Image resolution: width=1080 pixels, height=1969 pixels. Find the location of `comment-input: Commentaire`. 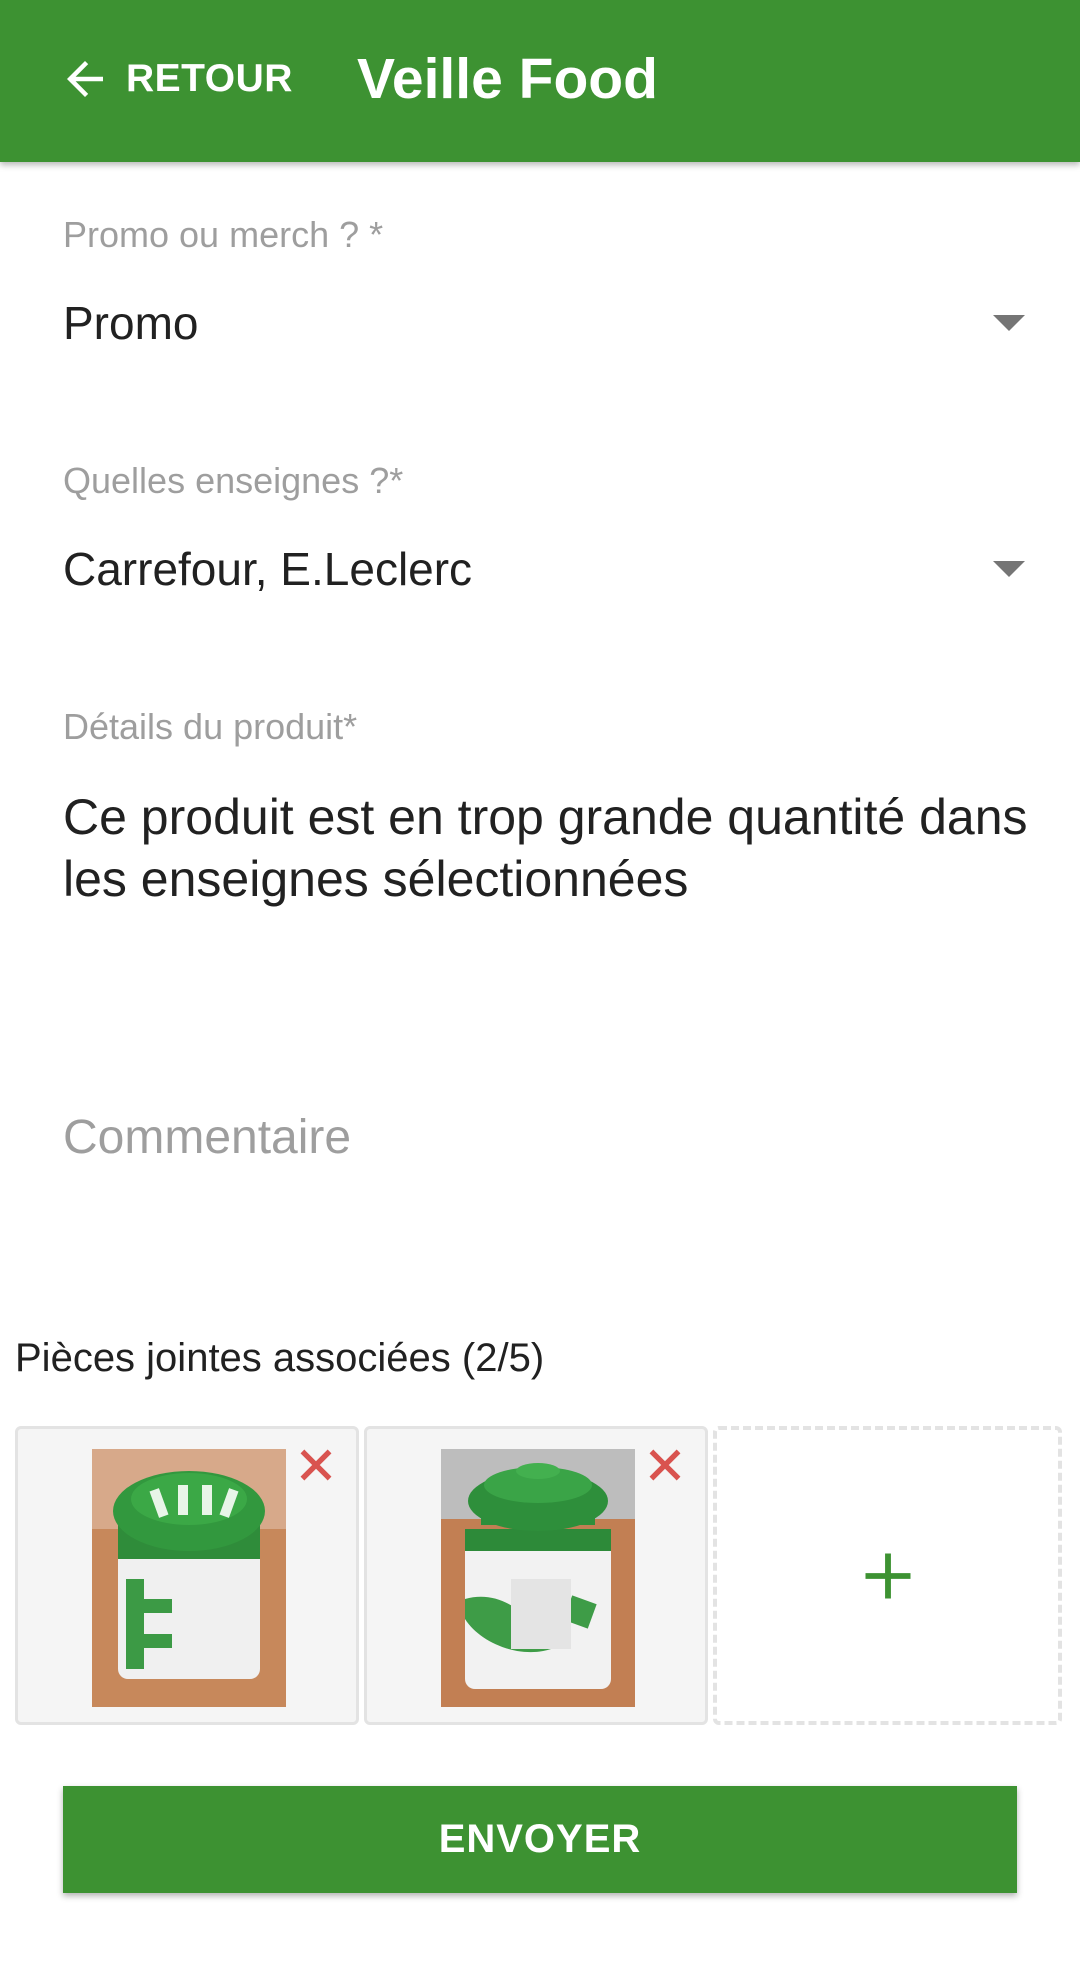

comment-input: Commentaire is located at coordinates (547, 1138).